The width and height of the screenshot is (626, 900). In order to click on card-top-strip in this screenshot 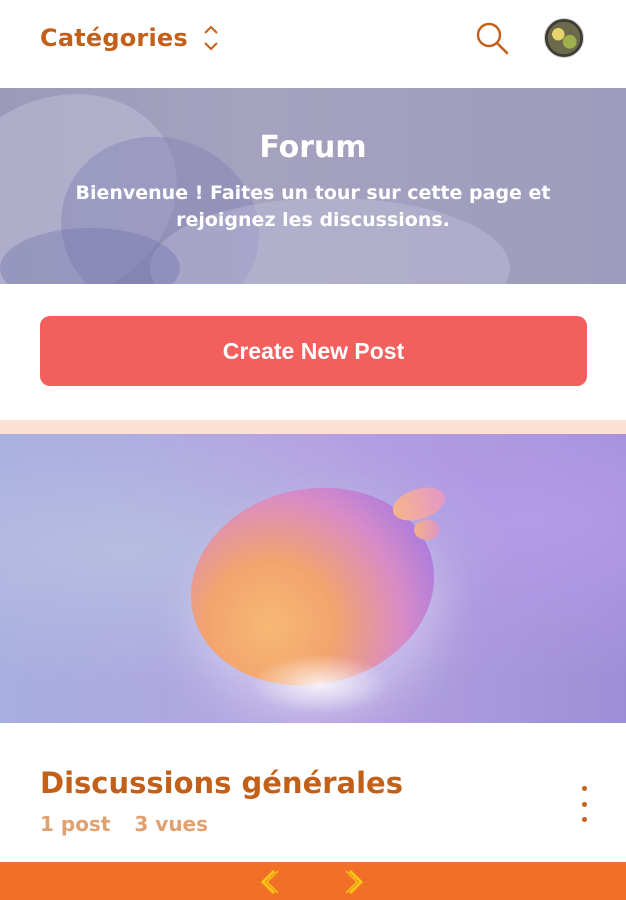, I will do `click(313, 427)`.